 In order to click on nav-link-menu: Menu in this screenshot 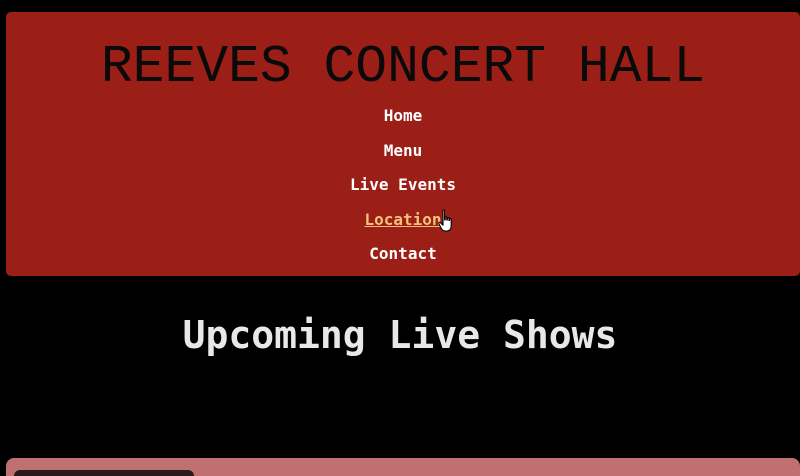, I will do `click(403, 150)`.